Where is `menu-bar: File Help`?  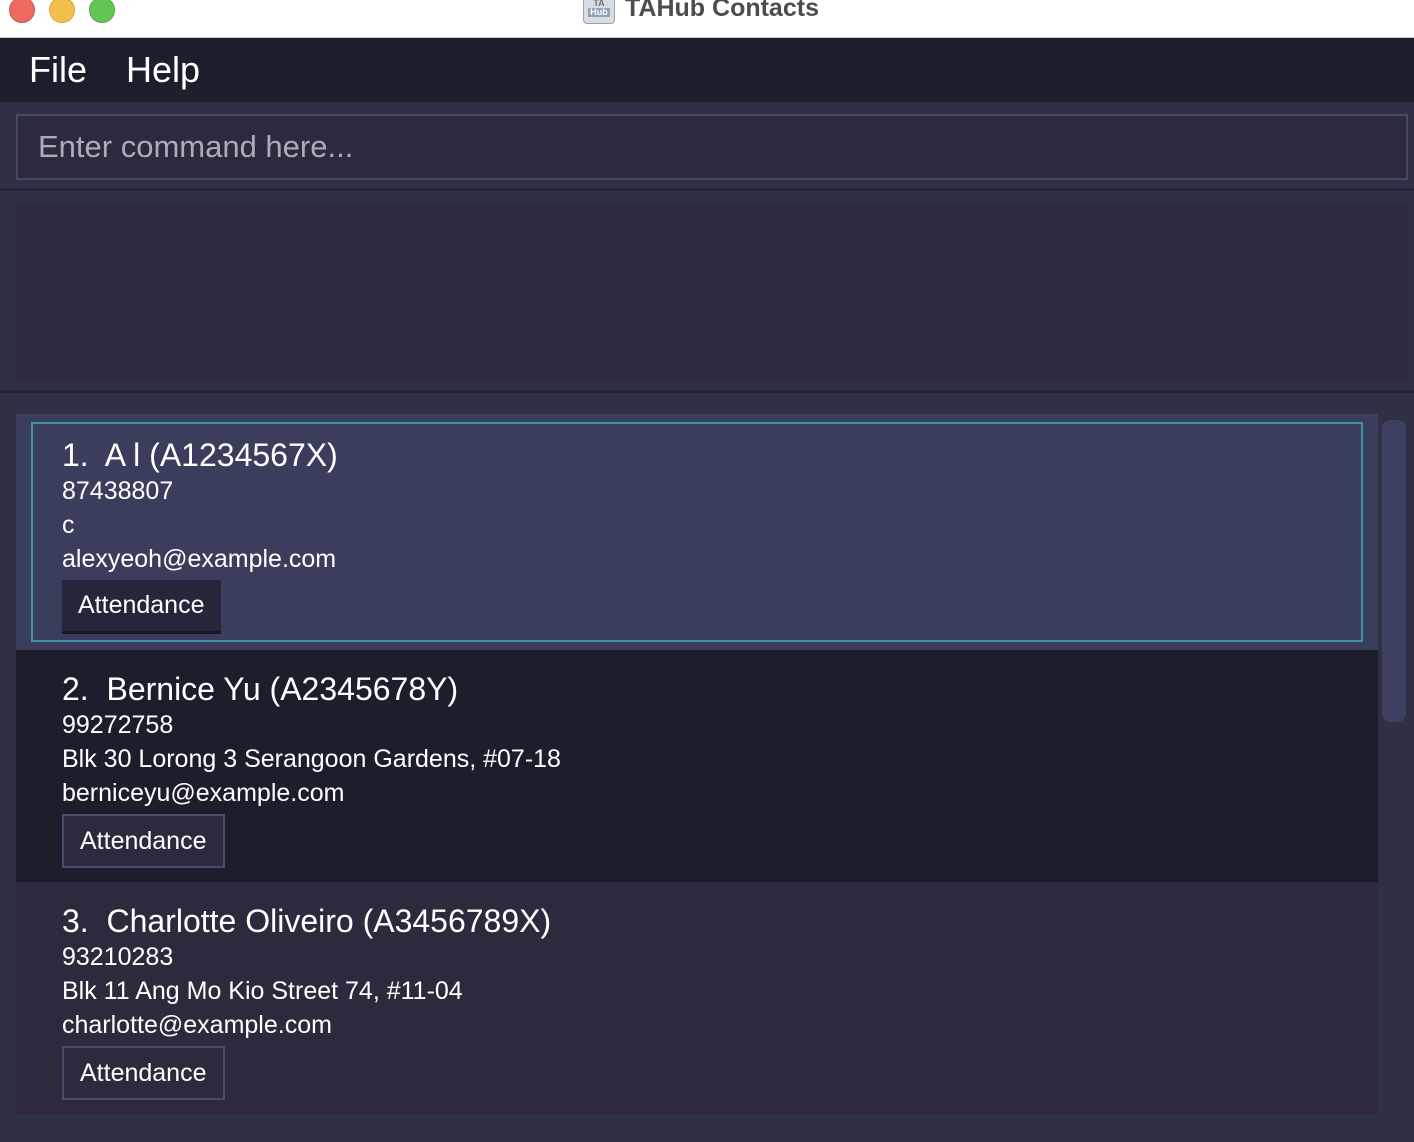
menu-bar: File Help is located at coordinates (707, 70).